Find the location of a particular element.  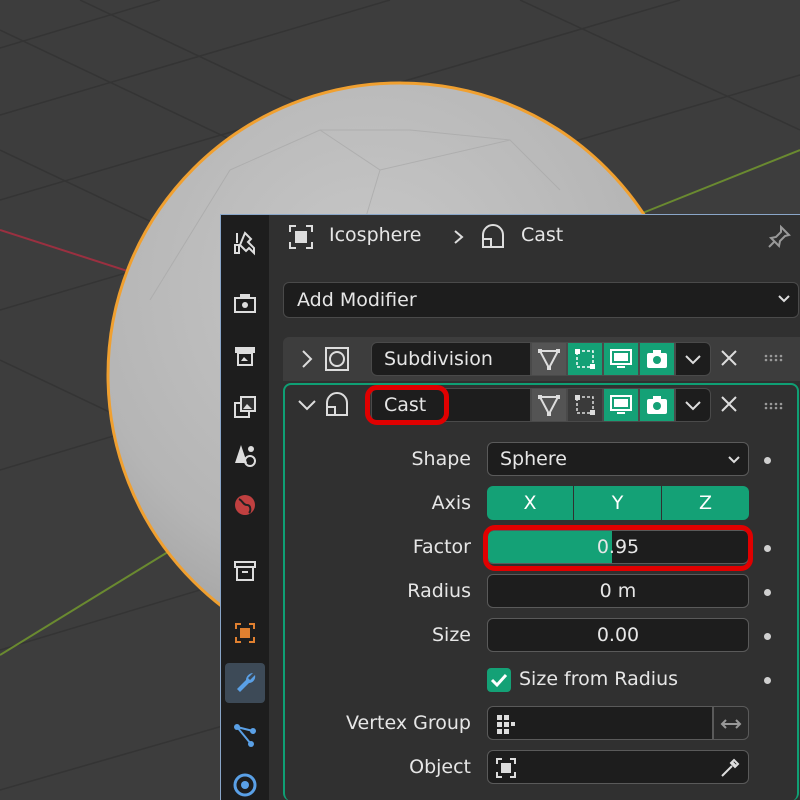

tab-output is located at coordinates (245, 355).